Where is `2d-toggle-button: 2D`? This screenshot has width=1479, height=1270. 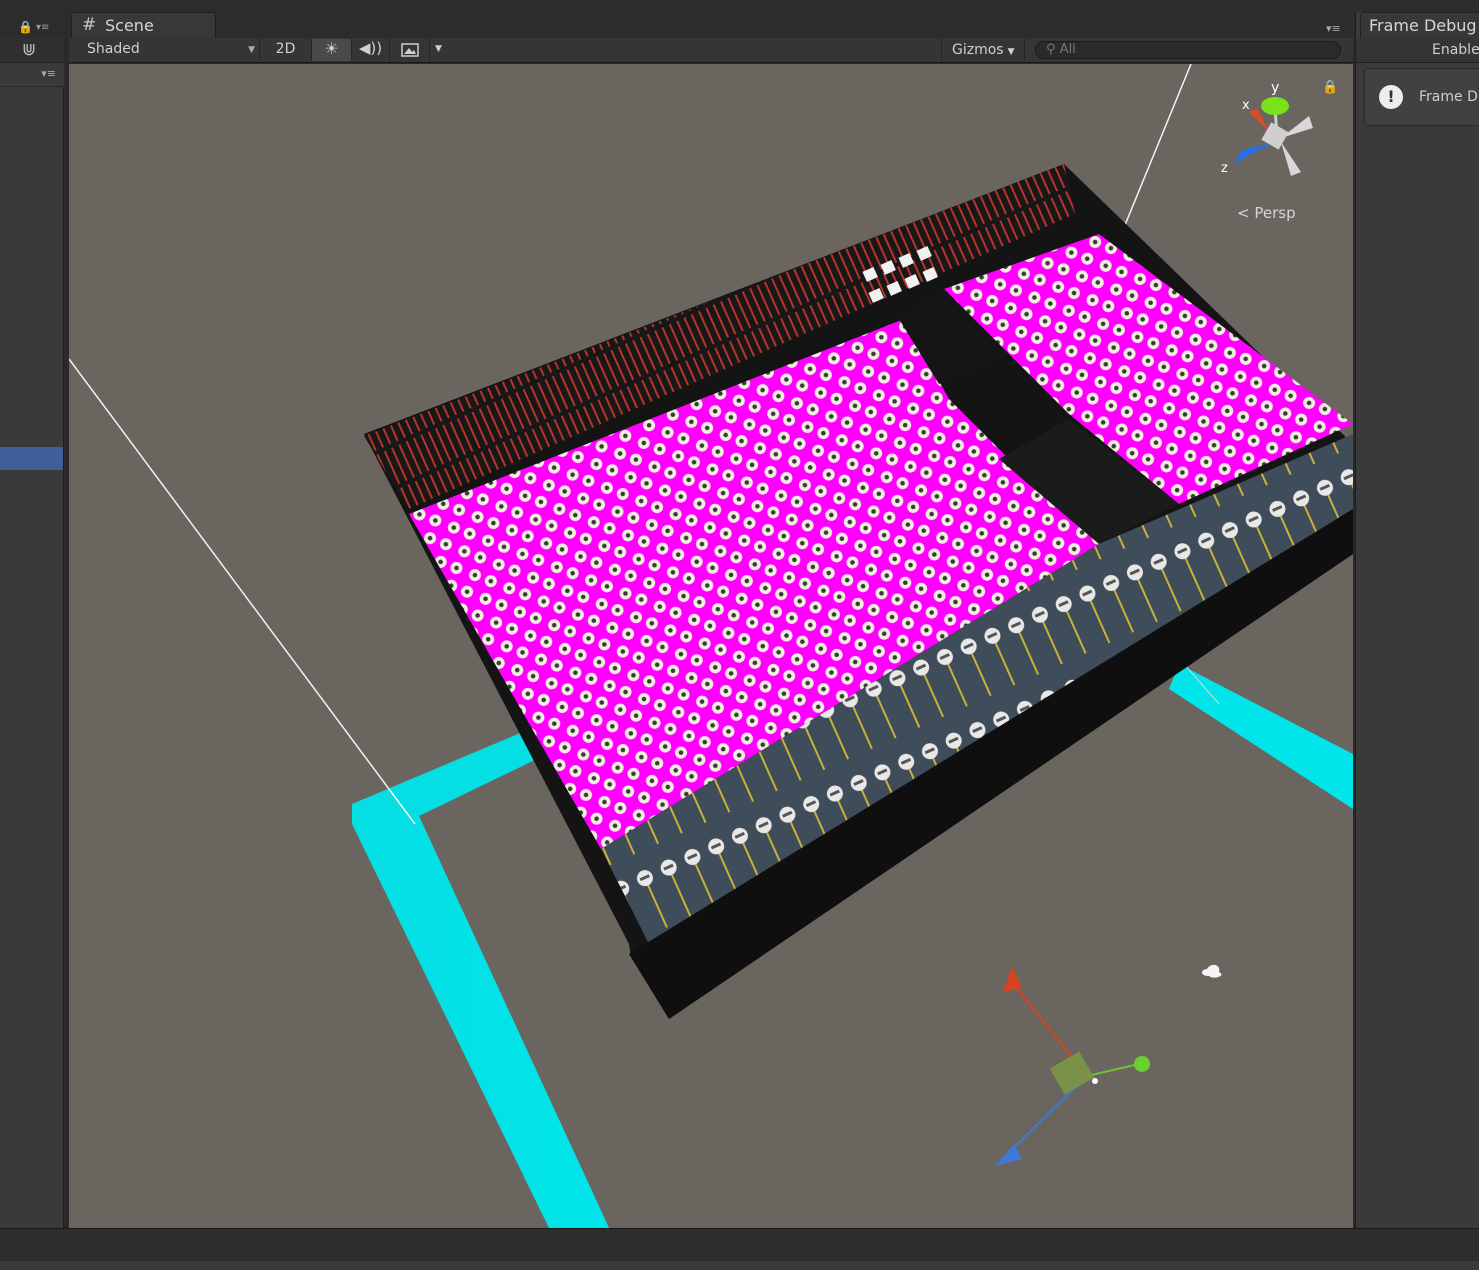 2d-toggle-button: 2D is located at coordinates (285, 50).